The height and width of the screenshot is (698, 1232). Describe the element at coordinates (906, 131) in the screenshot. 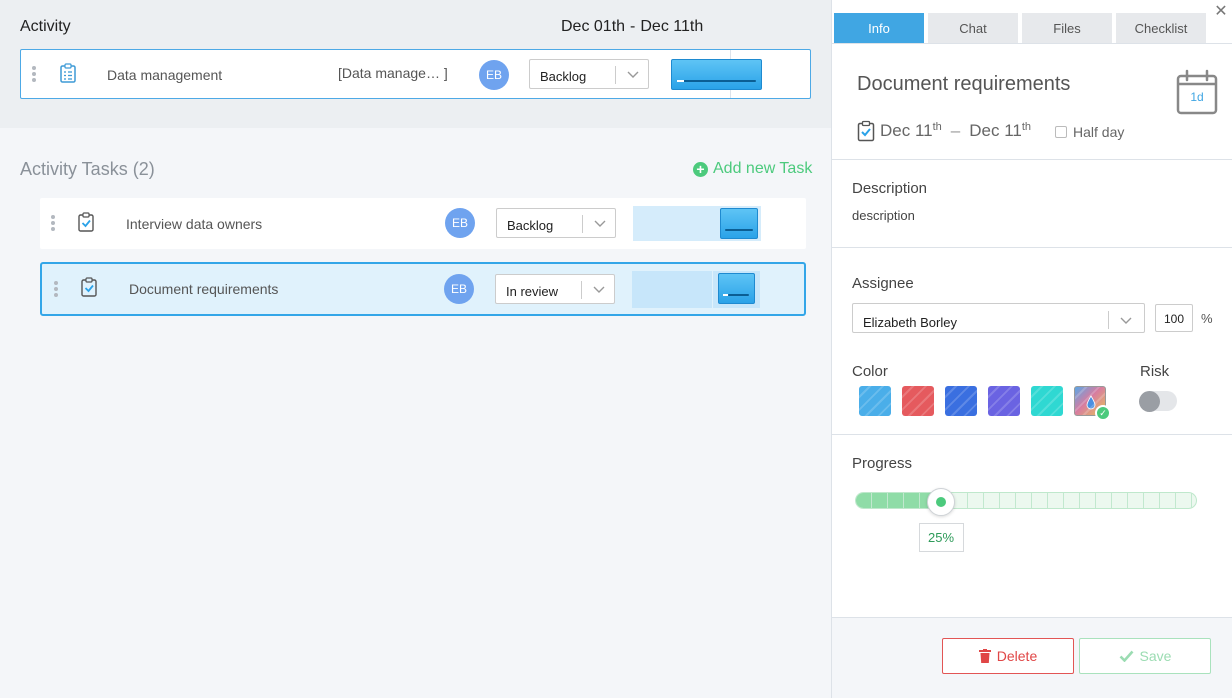

I see `start-date: Dec 11` at that location.